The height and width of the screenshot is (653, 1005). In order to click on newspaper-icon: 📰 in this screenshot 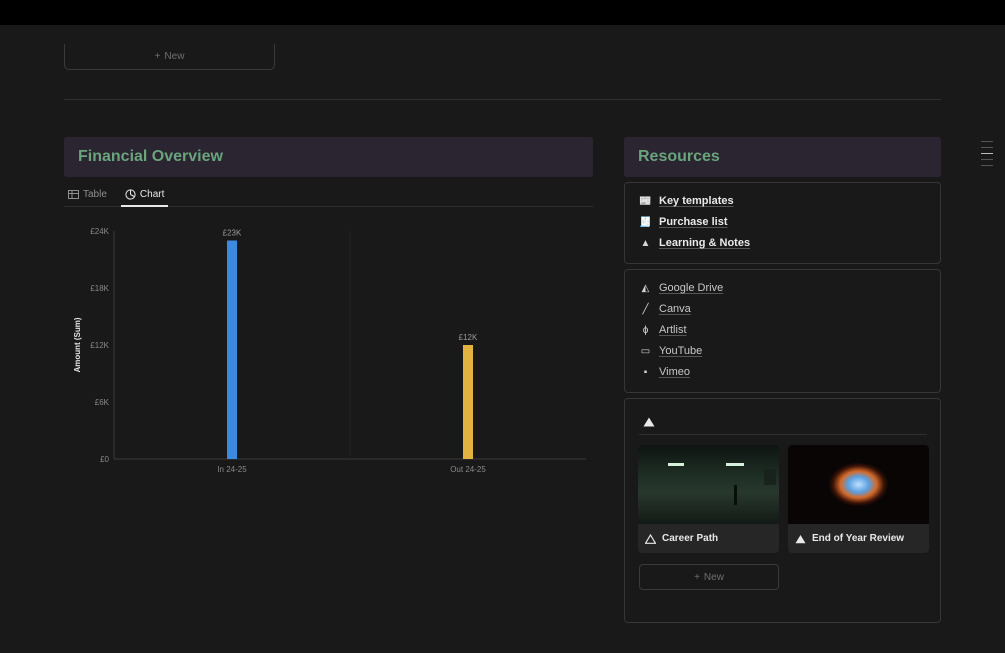, I will do `click(645, 201)`.